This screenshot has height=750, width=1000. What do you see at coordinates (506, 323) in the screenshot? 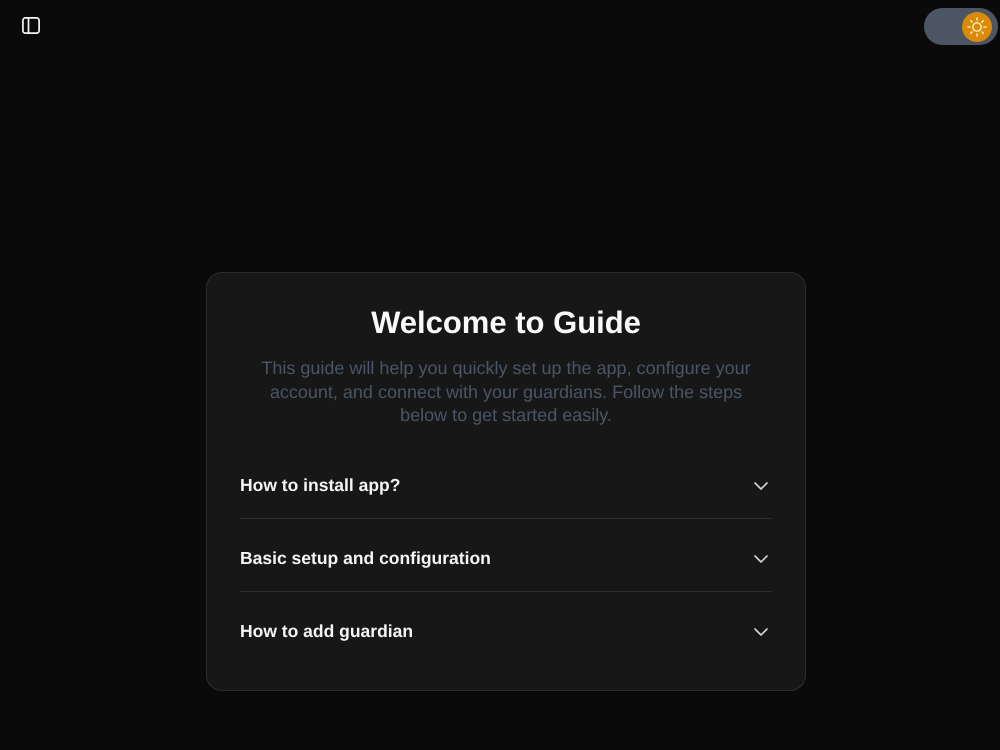
I see `guide-title: Welcome to Guide` at bounding box center [506, 323].